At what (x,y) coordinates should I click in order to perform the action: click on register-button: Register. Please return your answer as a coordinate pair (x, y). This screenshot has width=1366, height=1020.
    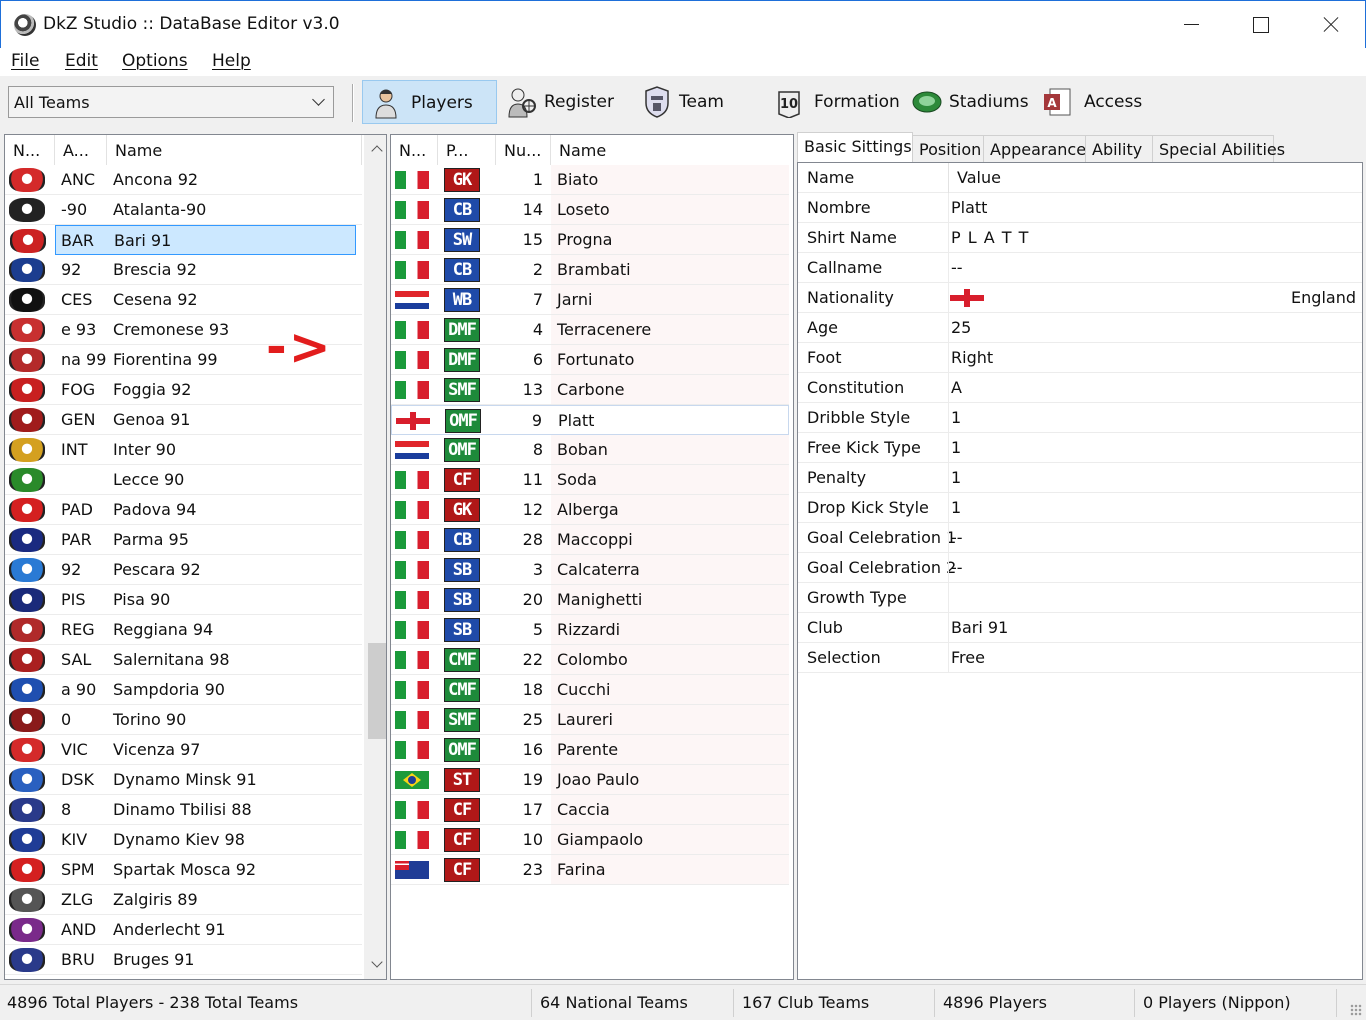
    Looking at the image, I should click on (558, 102).